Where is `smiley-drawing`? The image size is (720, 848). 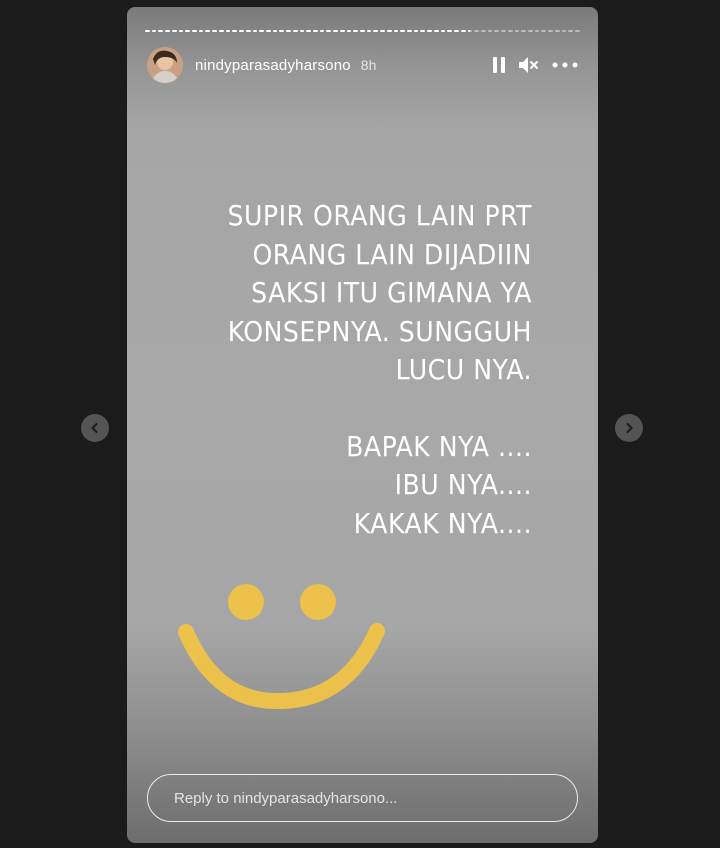 smiley-drawing is located at coordinates (281, 647).